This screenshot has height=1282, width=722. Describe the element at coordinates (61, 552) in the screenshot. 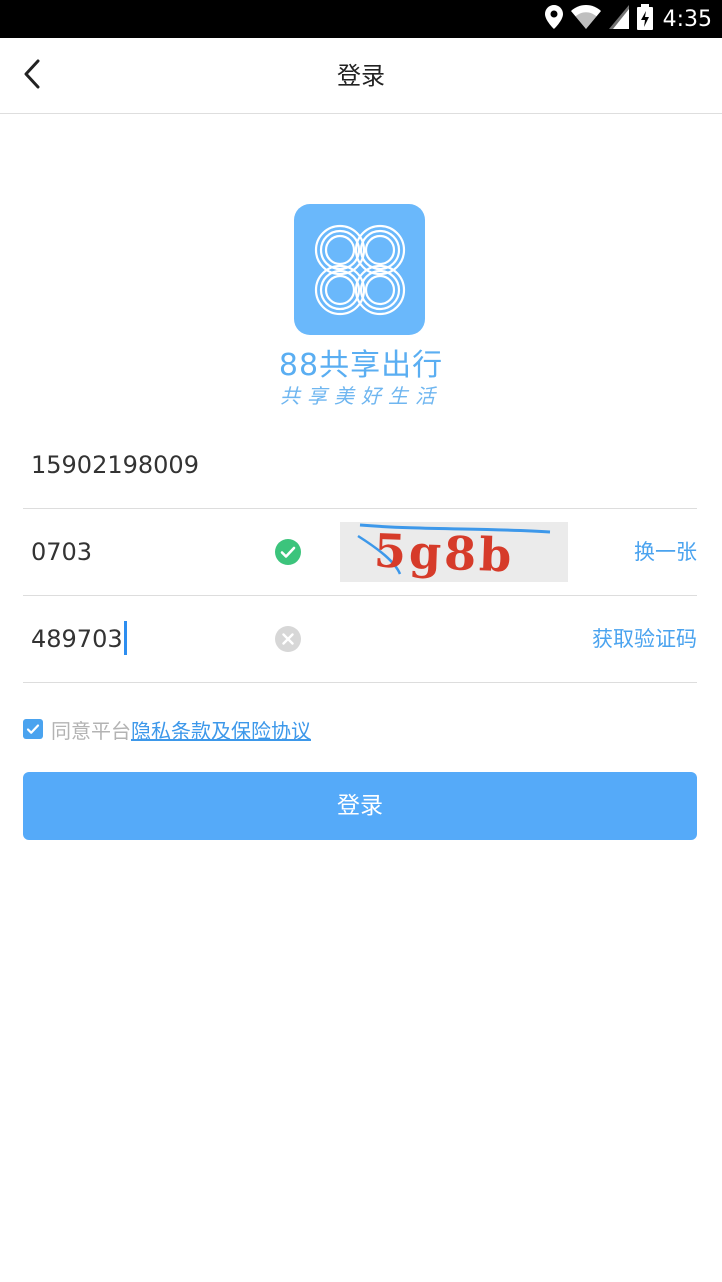

I see `captcha-input: 0703` at that location.